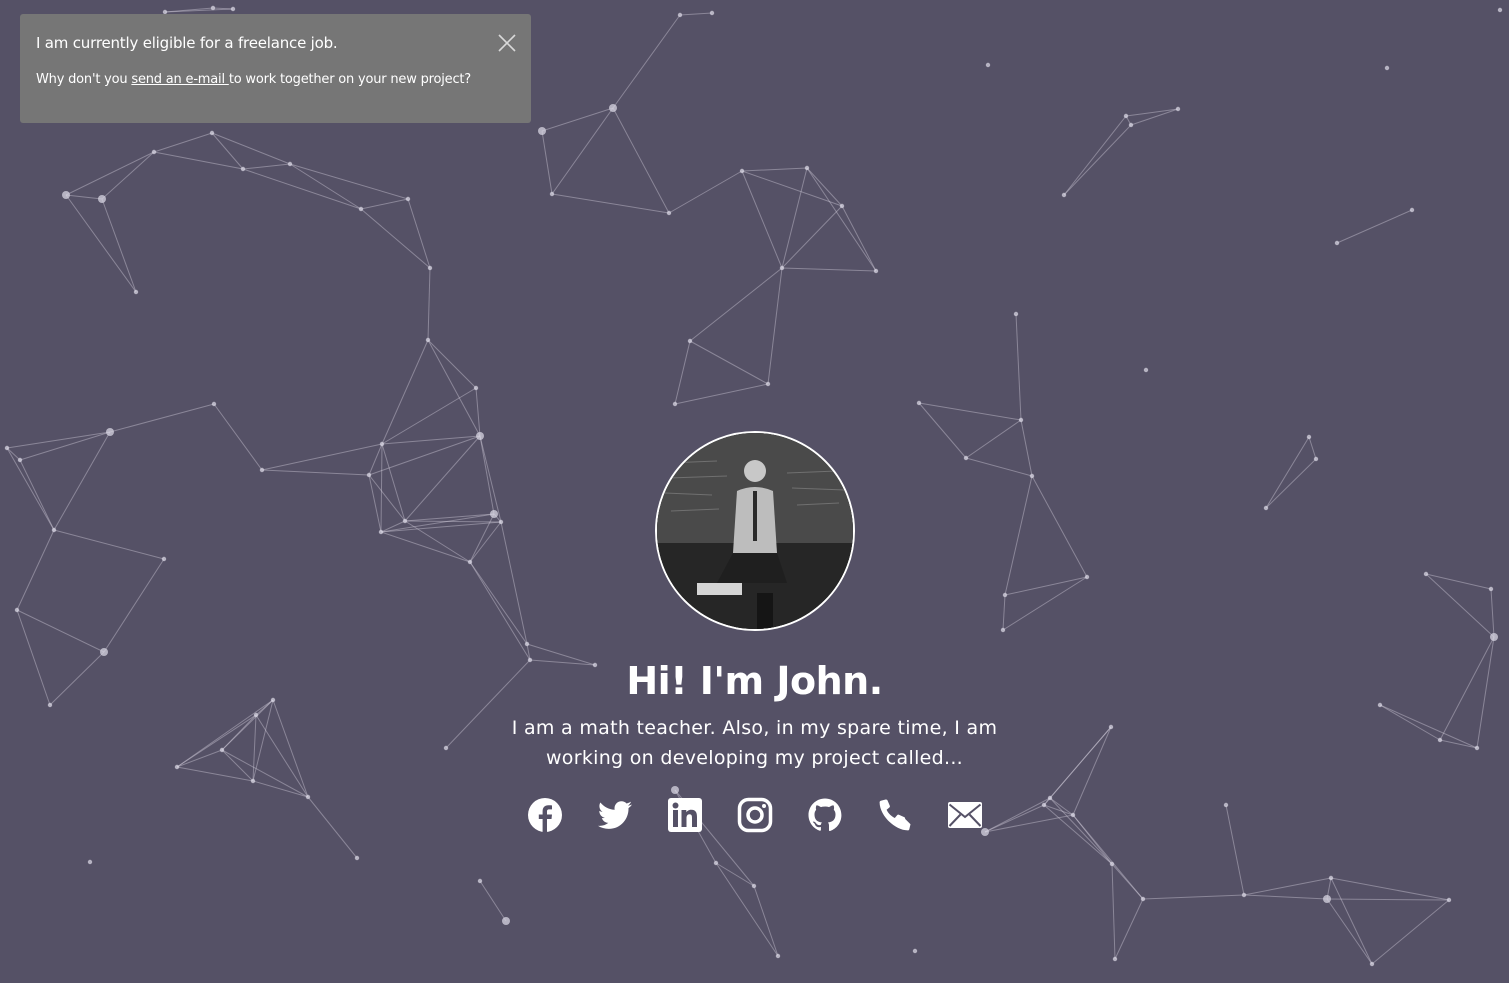 The width and height of the screenshot is (1509, 983). I want to click on close-icon, so click(507, 43).